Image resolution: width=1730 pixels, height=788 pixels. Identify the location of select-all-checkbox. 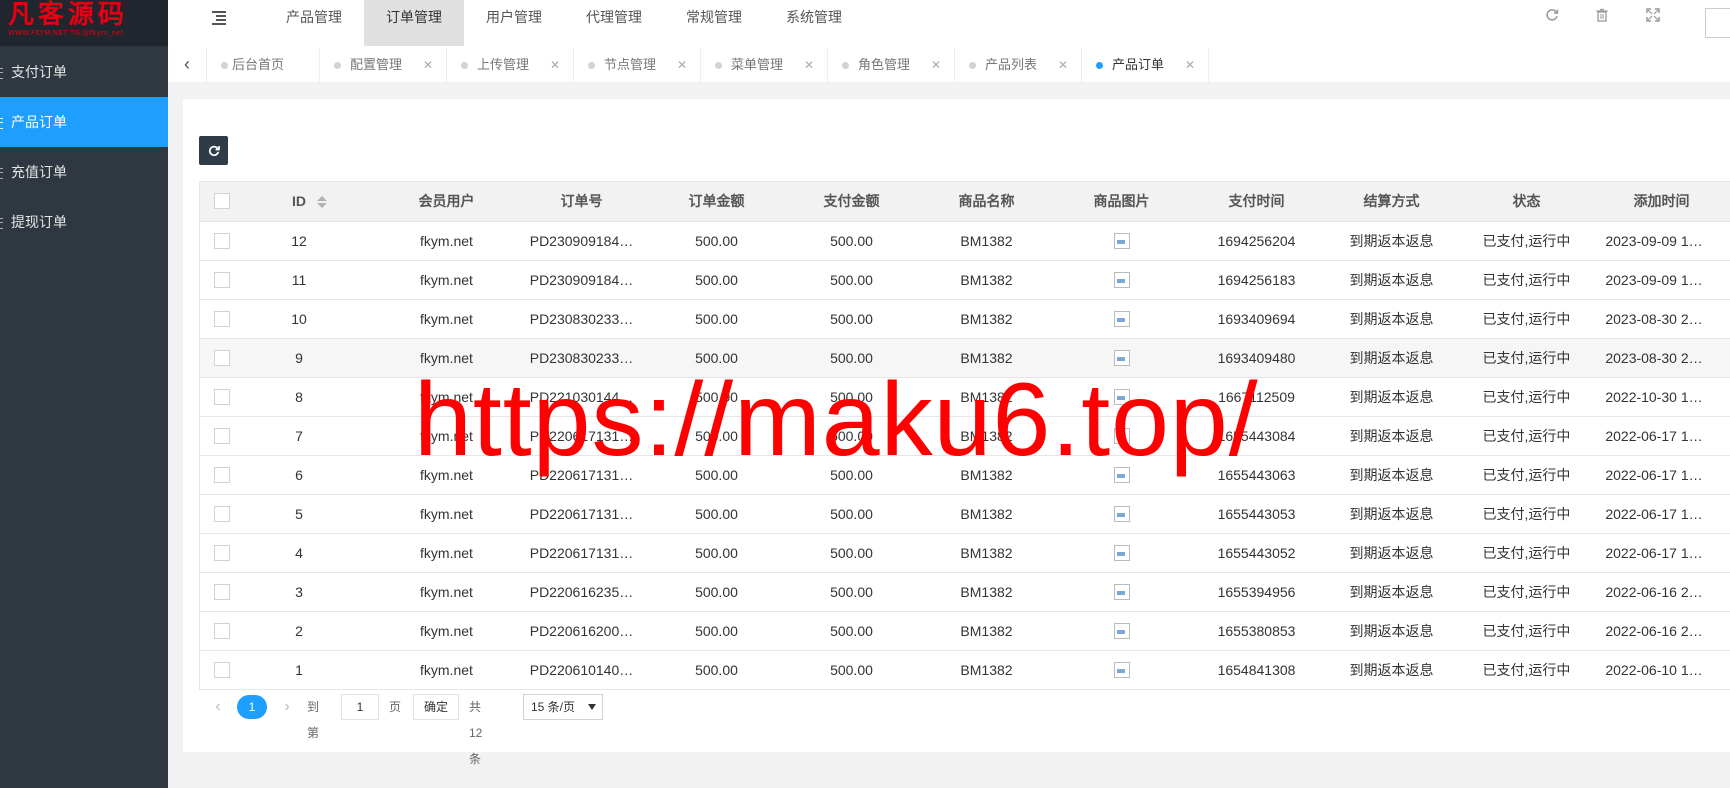
(222, 201).